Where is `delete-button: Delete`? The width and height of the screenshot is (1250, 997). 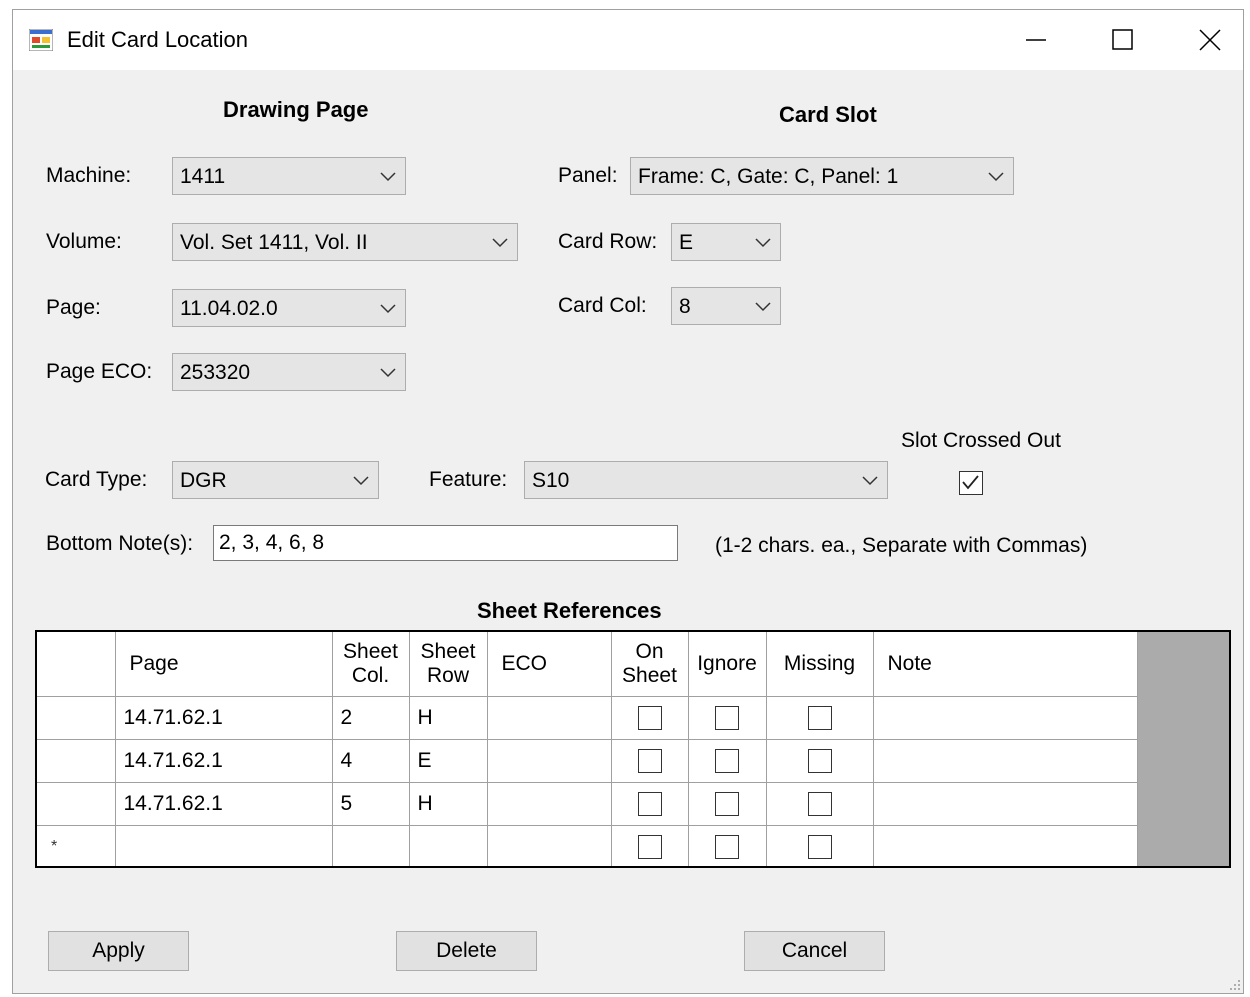 delete-button: Delete is located at coordinates (466, 951).